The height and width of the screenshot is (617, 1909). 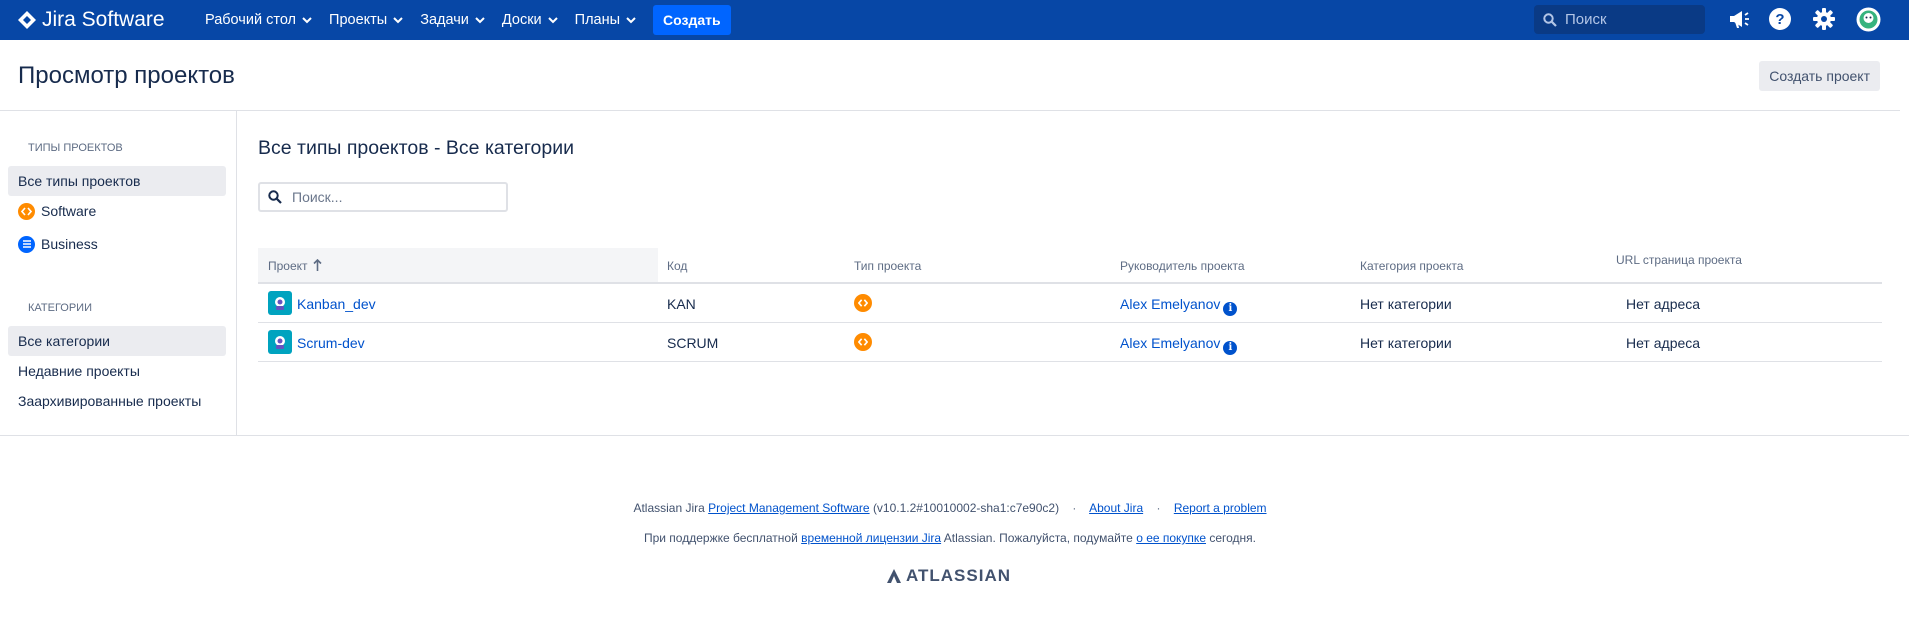 I want to click on global-search-input, so click(x=1630, y=19).